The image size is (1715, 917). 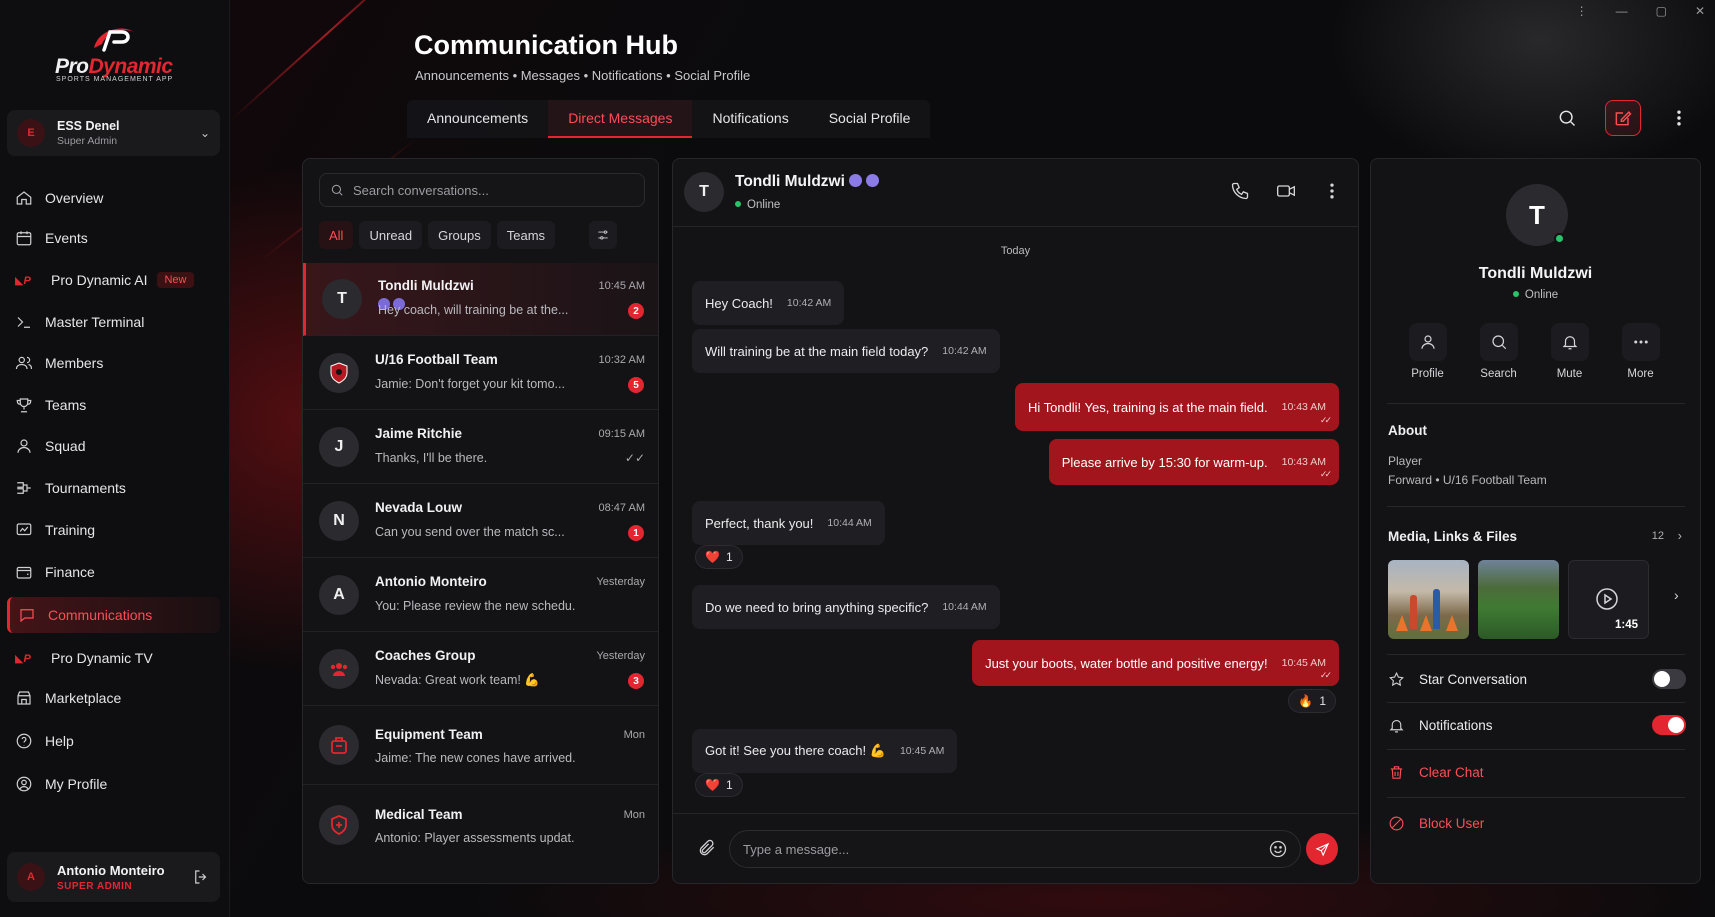 What do you see at coordinates (1240, 191) in the screenshot?
I see `phone-icon` at bounding box center [1240, 191].